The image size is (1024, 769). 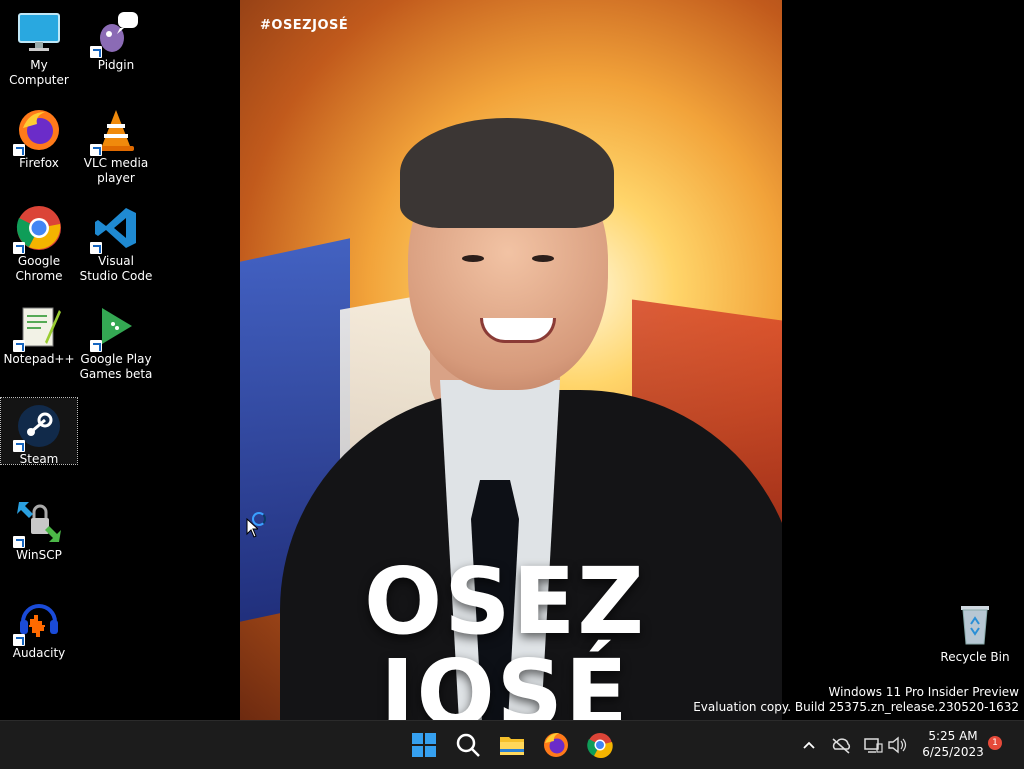 I want to click on poster-hashtag: #OSEZJOSÉ, so click(x=304, y=25).